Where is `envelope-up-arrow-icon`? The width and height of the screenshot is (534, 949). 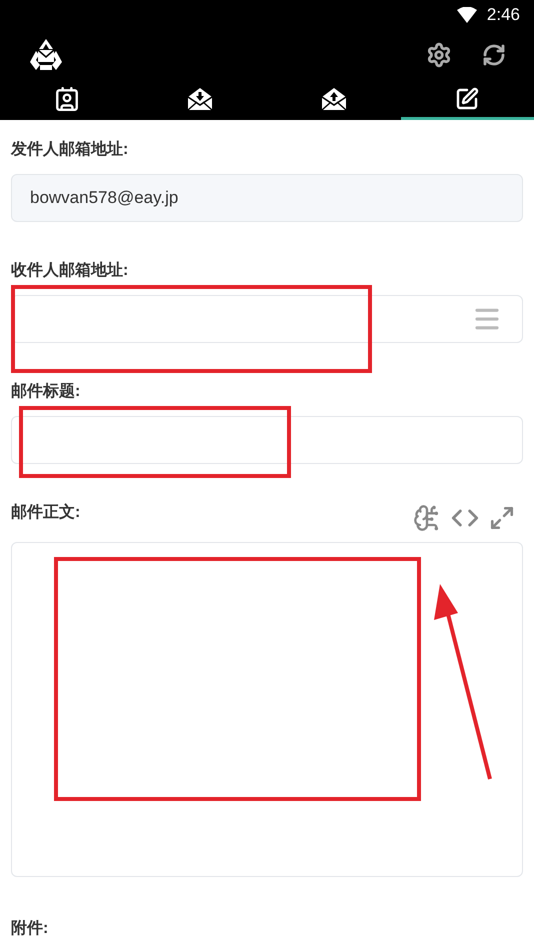 envelope-up-arrow-icon is located at coordinates (333, 98).